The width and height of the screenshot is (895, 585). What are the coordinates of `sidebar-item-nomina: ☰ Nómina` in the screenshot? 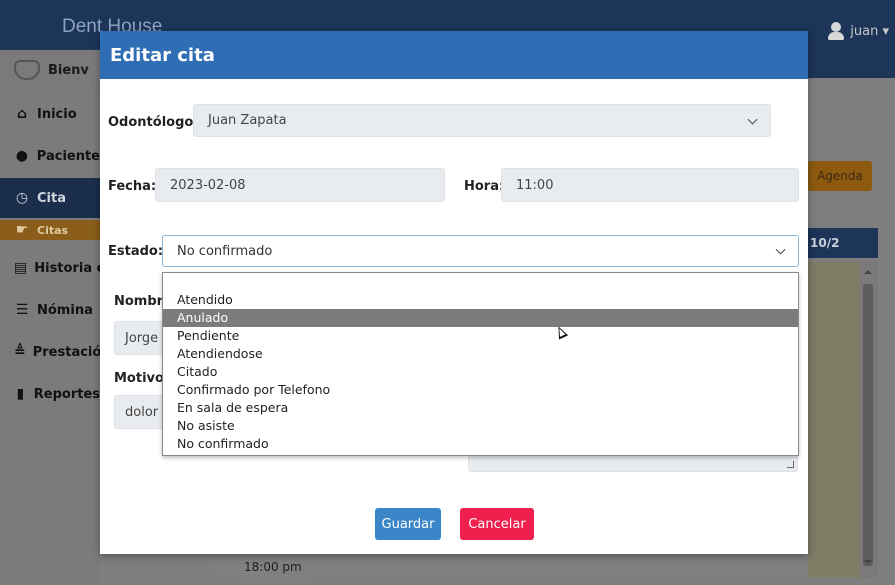 It's located at (50, 310).